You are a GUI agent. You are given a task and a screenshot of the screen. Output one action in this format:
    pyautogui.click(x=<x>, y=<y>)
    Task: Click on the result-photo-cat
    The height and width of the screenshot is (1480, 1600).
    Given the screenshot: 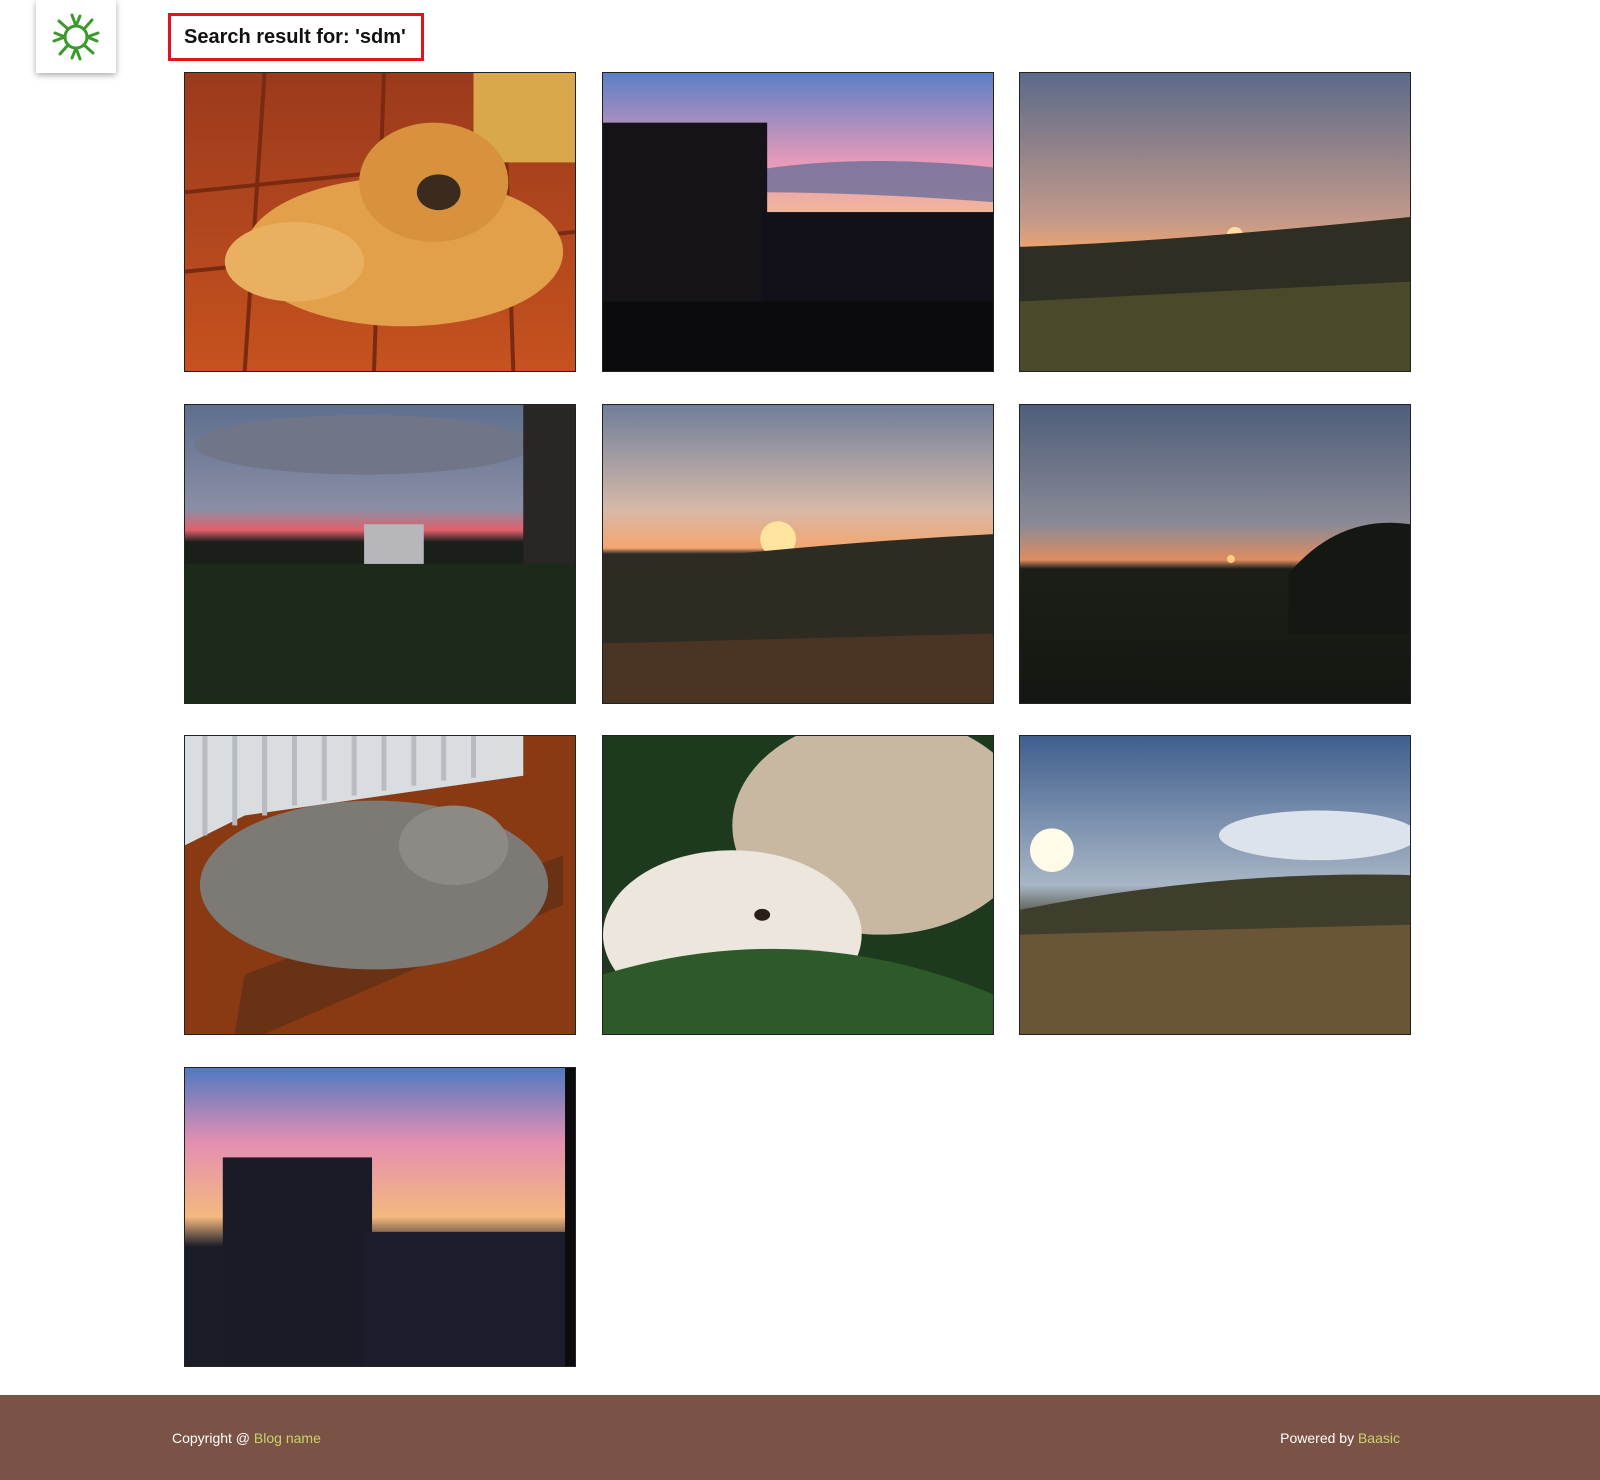 What is the action you would take?
    pyautogui.click(x=380, y=885)
    